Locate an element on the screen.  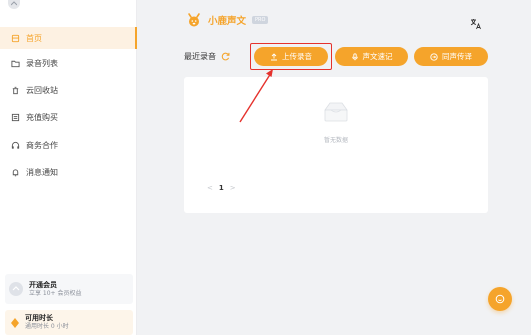
sidebar-item-home: 首页 is located at coordinates (68, 38).